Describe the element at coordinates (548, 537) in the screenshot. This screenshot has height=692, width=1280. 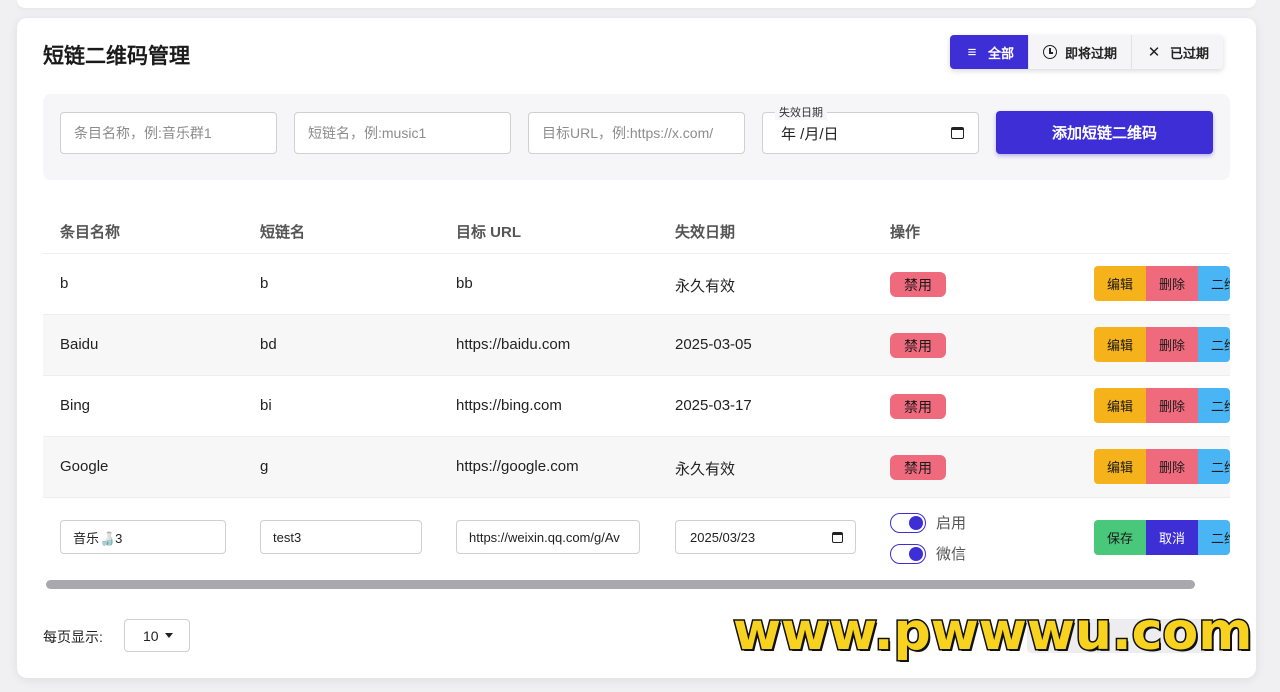
I see `edit-url-input: https://weixin.qq.com/g/Av` at that location.